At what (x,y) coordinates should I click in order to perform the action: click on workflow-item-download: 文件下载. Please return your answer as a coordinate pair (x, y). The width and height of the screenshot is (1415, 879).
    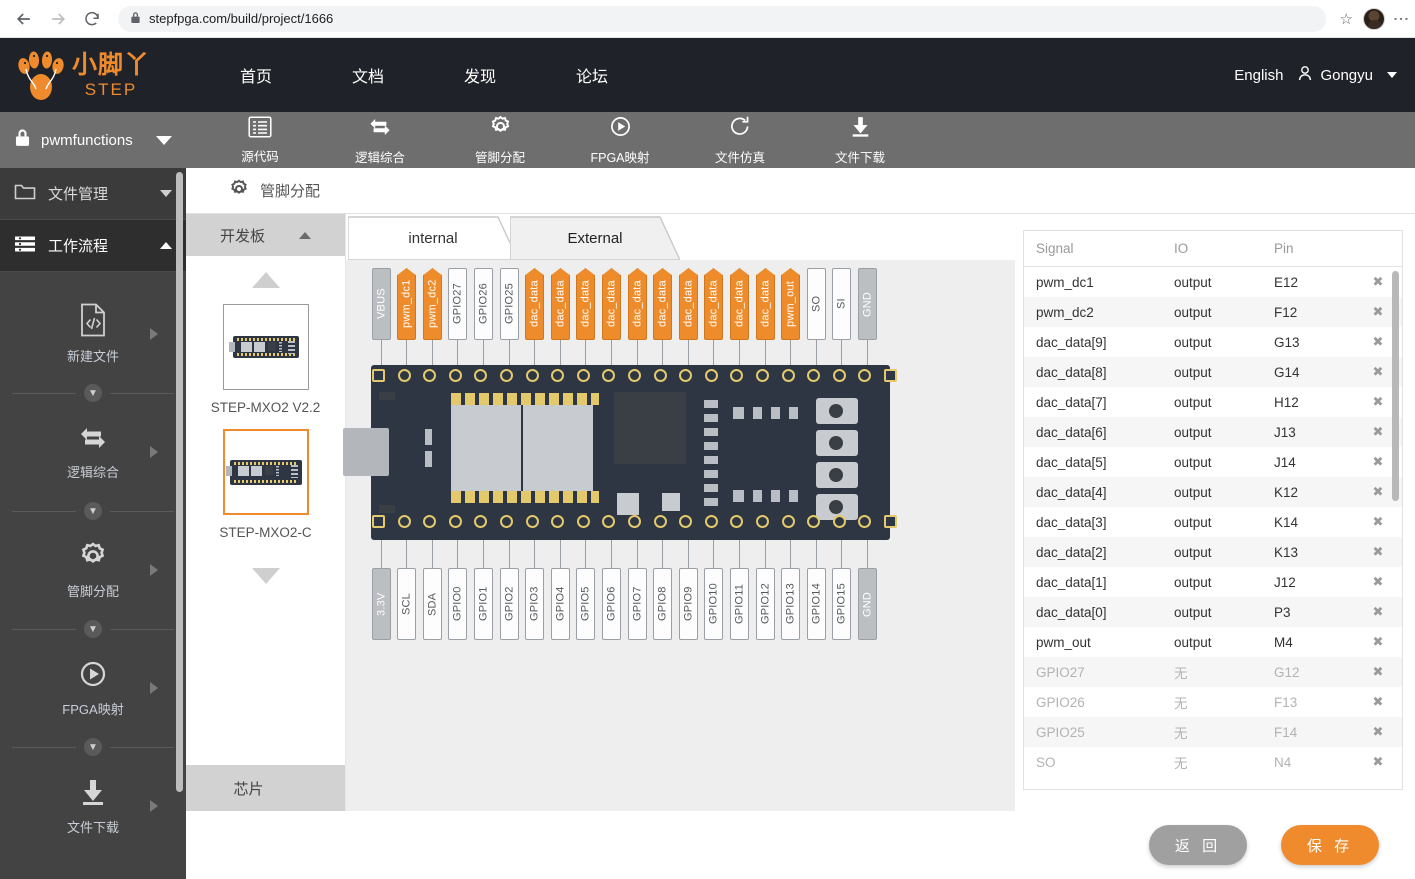
    Looking at the image, I should click on (93, 806).